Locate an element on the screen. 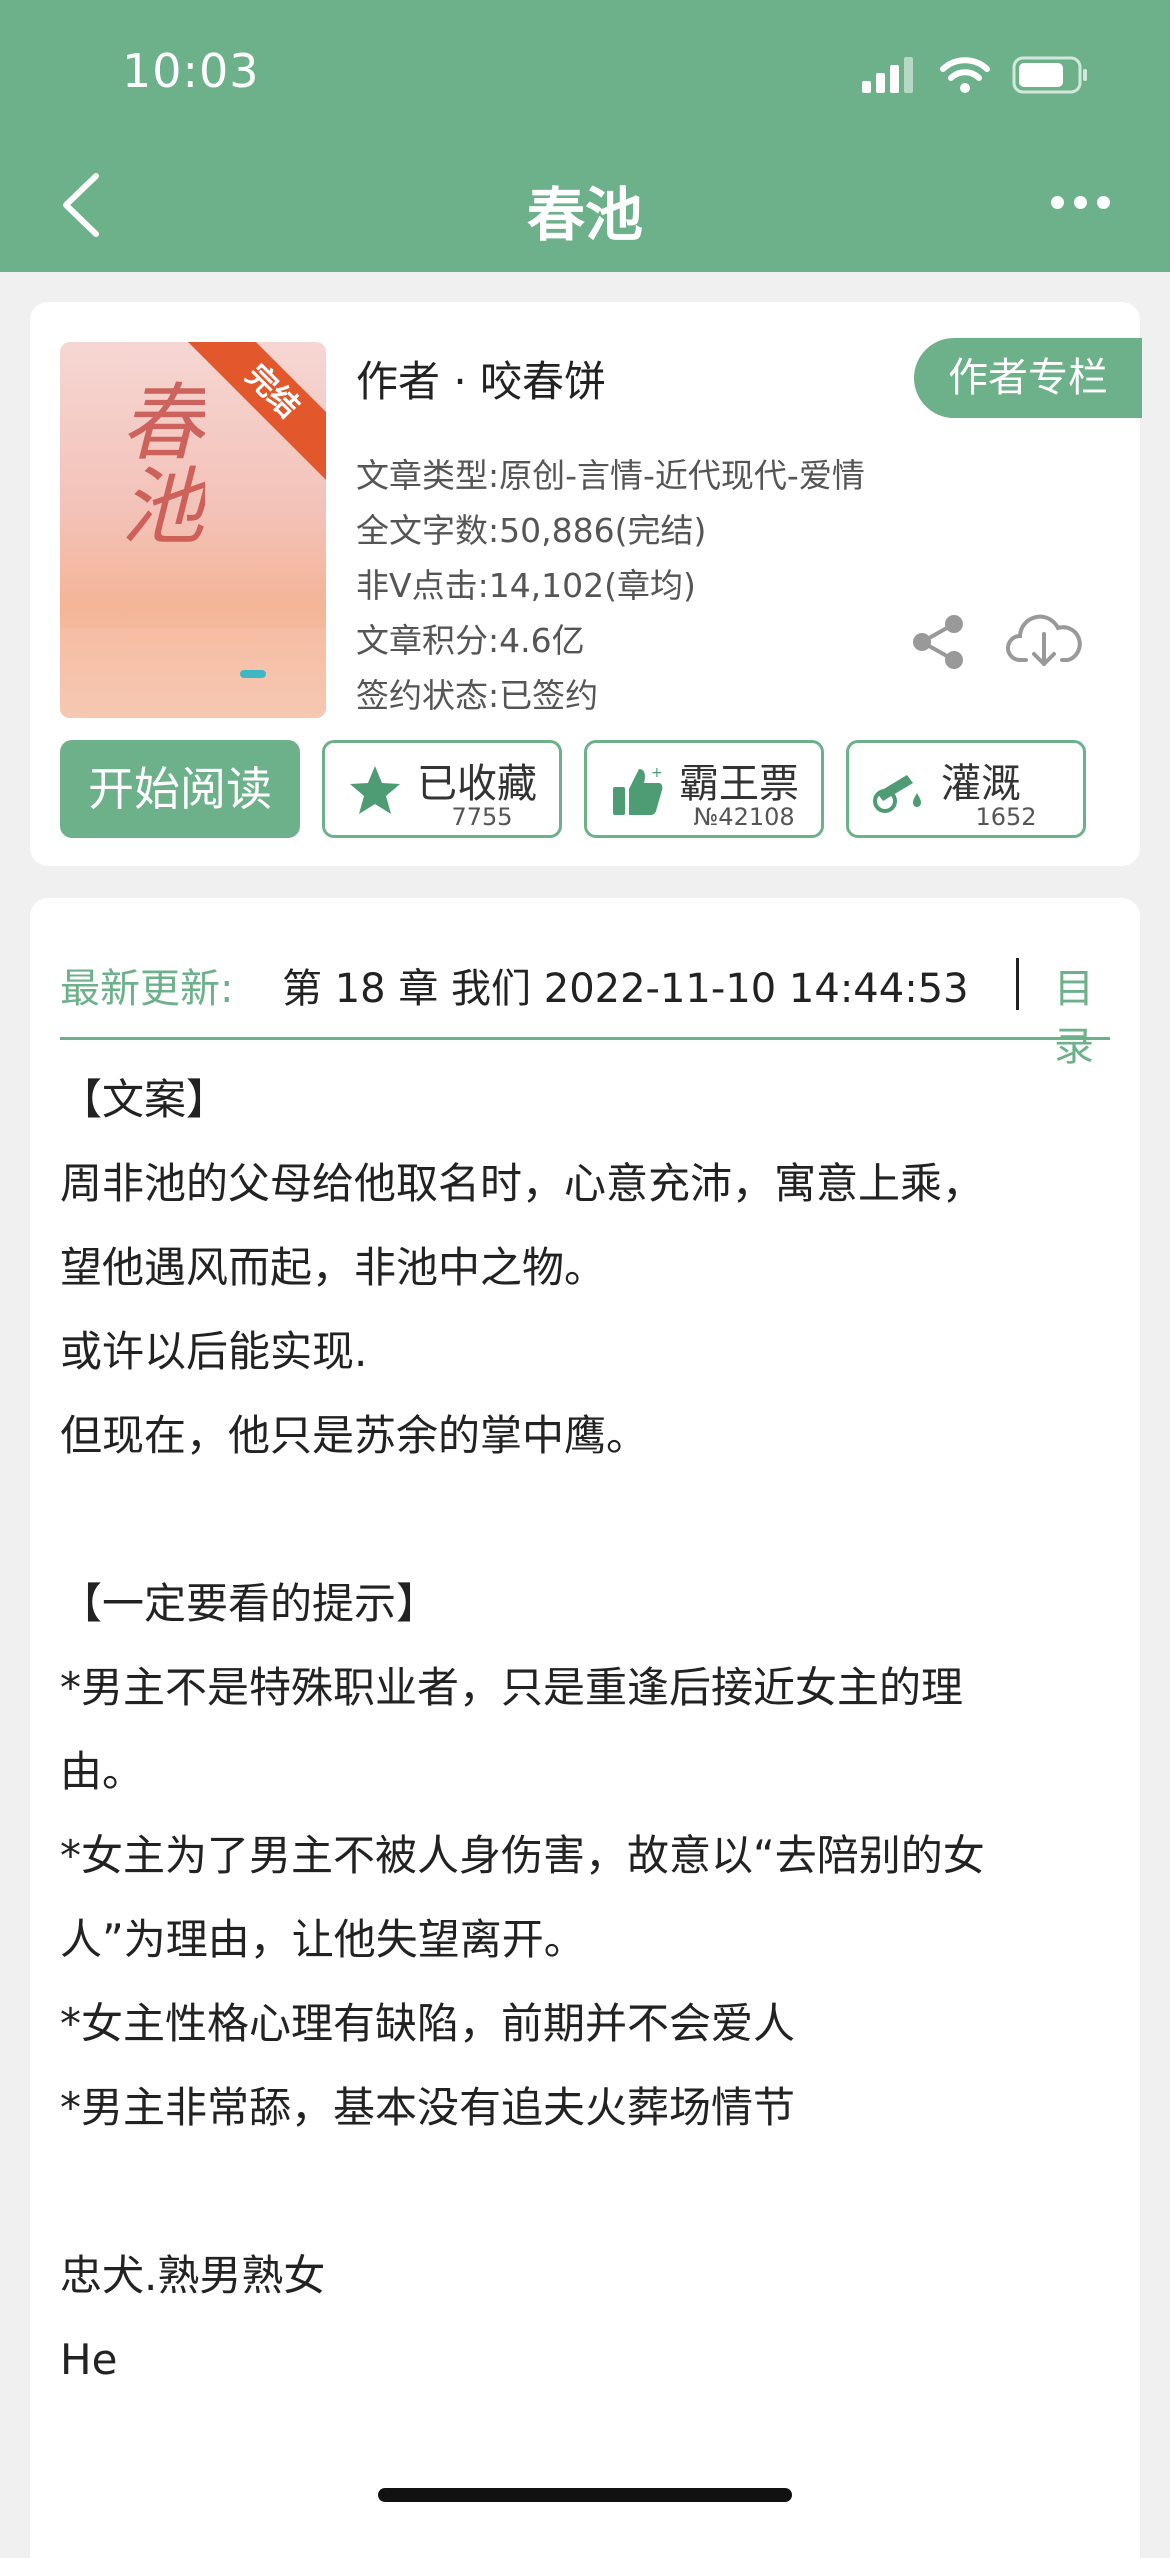  collect-label: 已收藏 is located at coordinates (477, 784).